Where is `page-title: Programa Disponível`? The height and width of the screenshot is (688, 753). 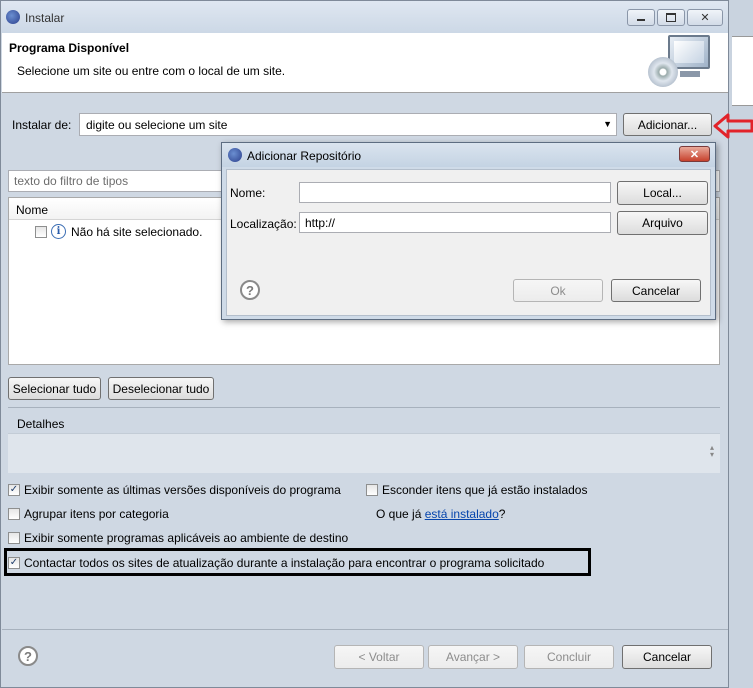
page-title: Programa Disponível is located at coordinates (69, 48).